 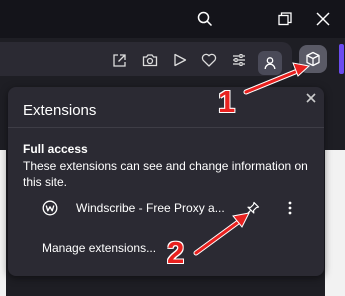 What do you see at coordinates (60, 110) in the screenshot?
I see `popup-title: Extensions` at bounding box center [60, 110].